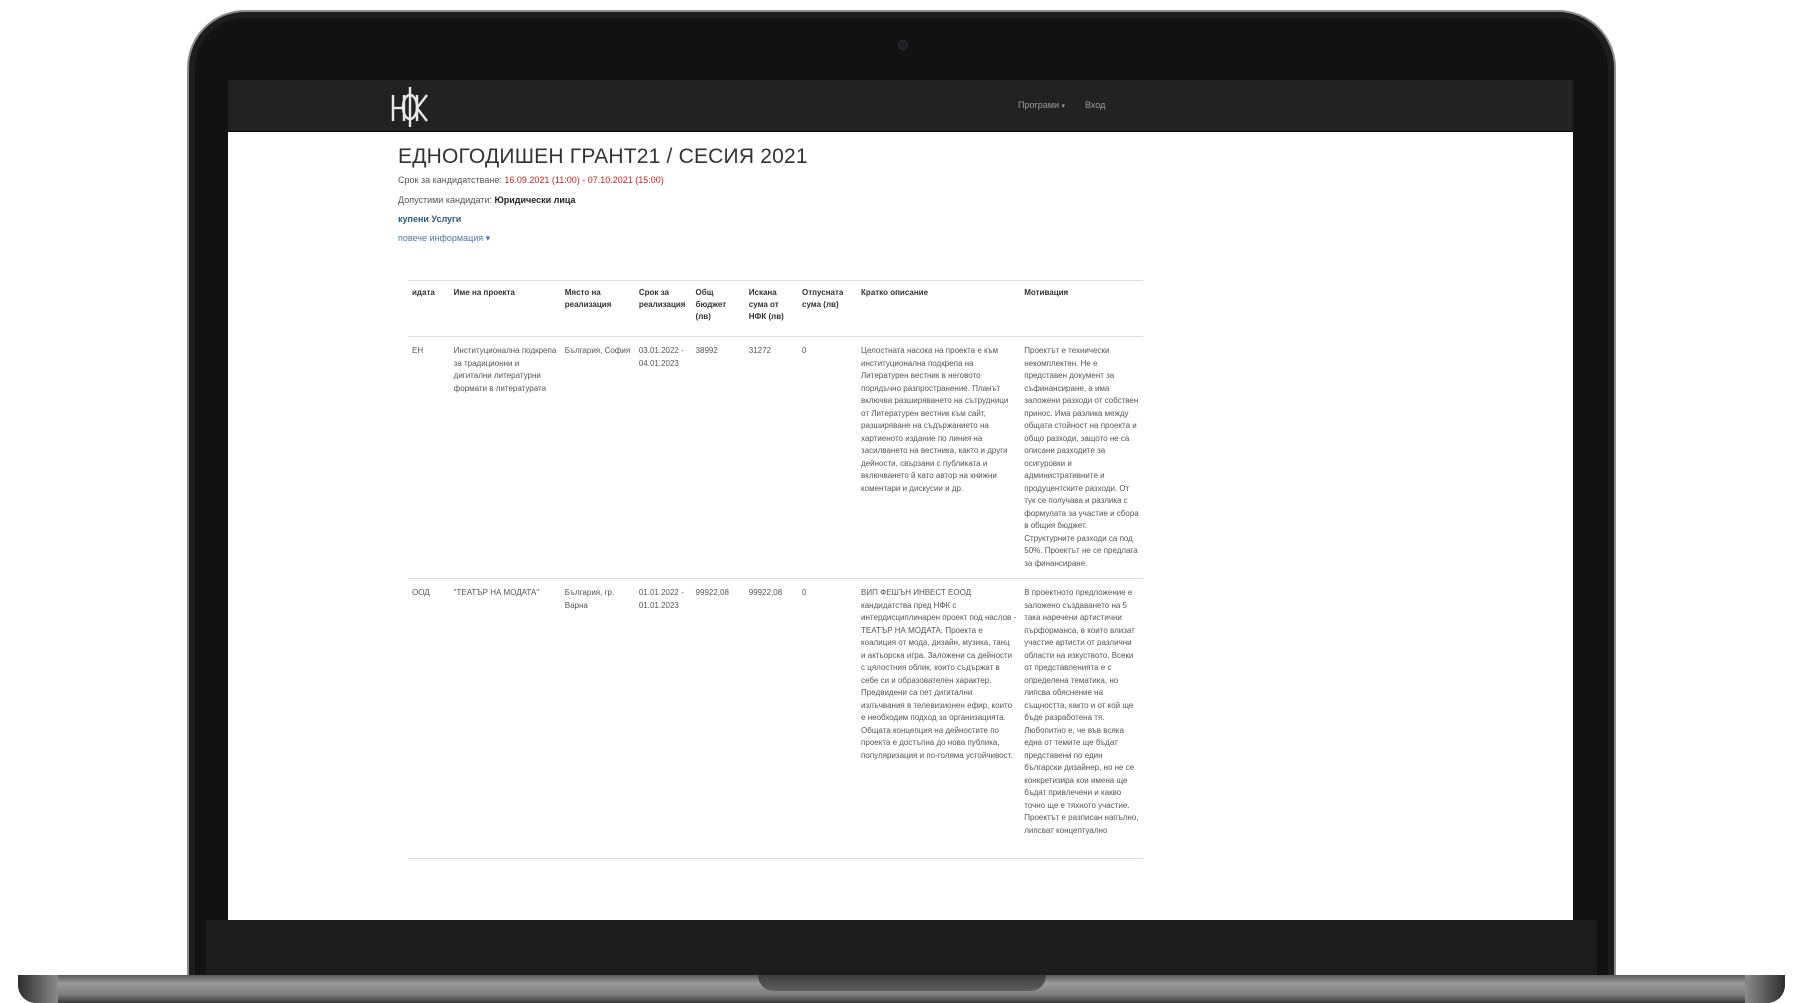  I want to click on eligible-label: Допустими кандидати:, so click(445, 200).